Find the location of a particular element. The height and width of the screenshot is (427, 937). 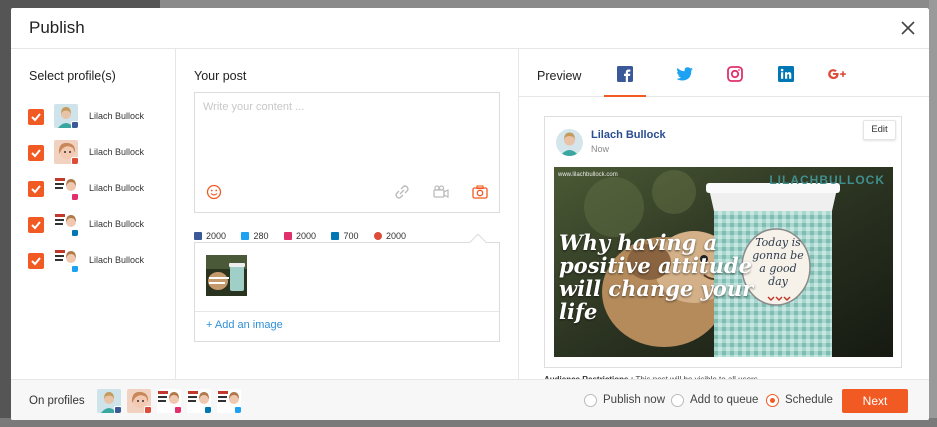

tab-google-plus is located at coordinates (839, 80).